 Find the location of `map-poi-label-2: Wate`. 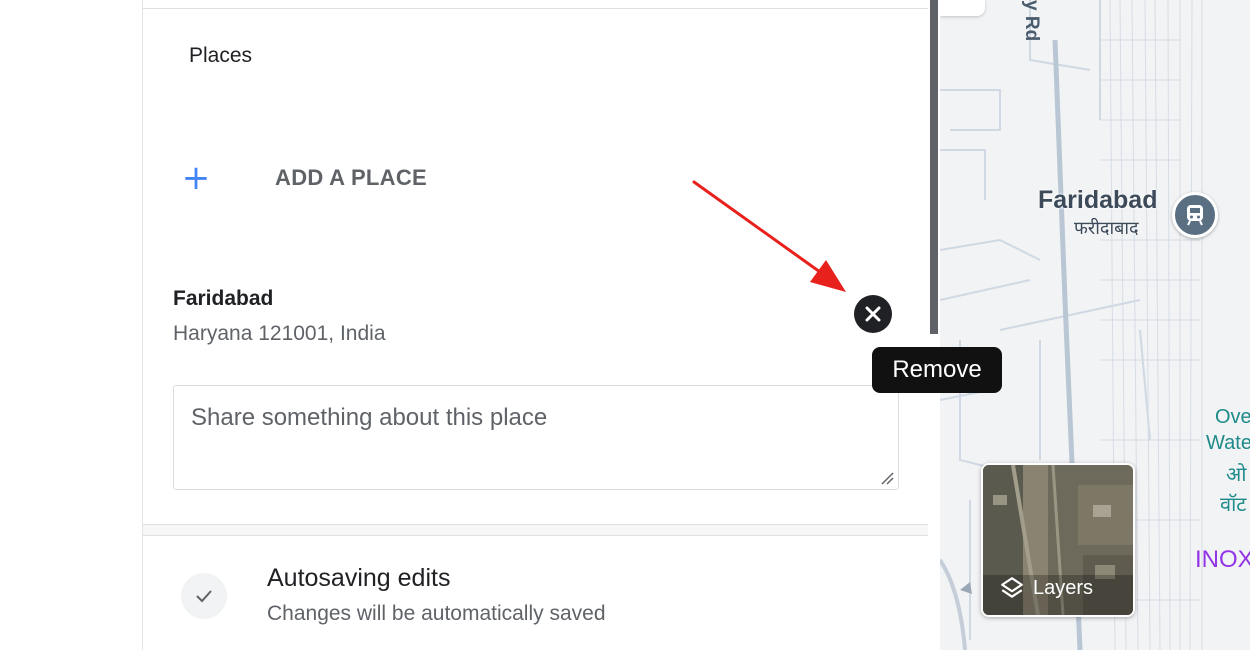

map-poi-label-2: Wate is located at coordinates (1228, 443).